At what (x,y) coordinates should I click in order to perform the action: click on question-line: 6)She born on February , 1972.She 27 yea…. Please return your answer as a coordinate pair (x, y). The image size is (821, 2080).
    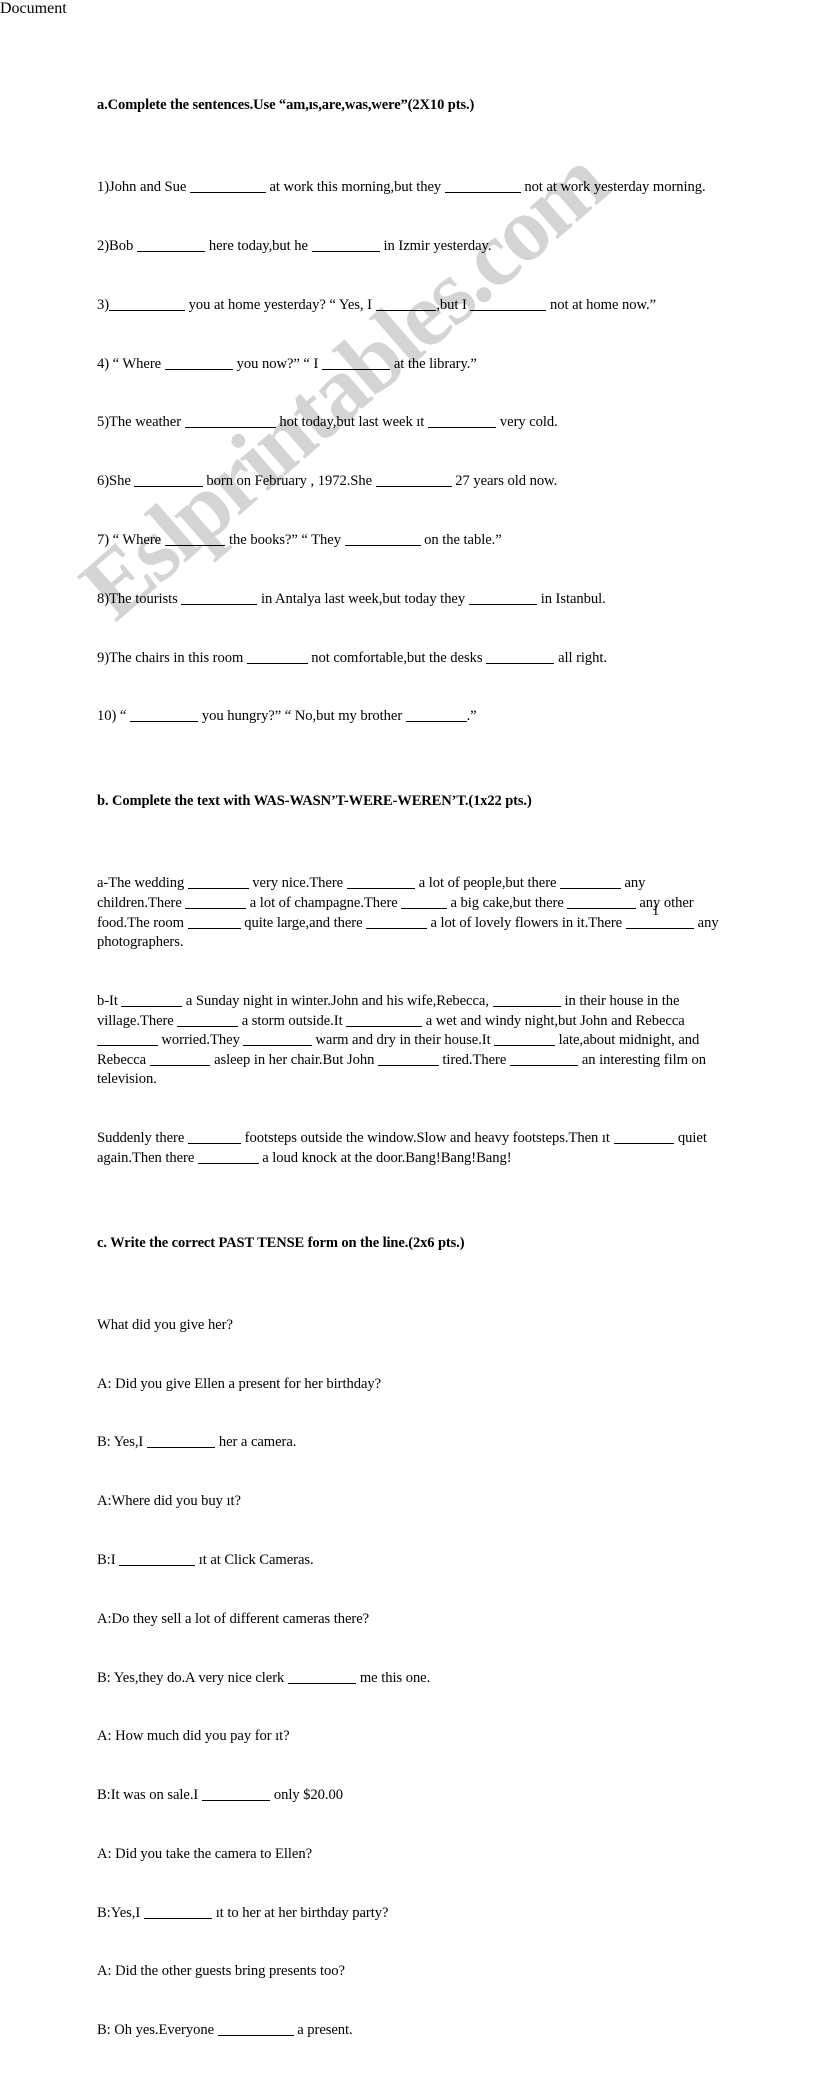
    Looking at the image, I should click on (327, 481).